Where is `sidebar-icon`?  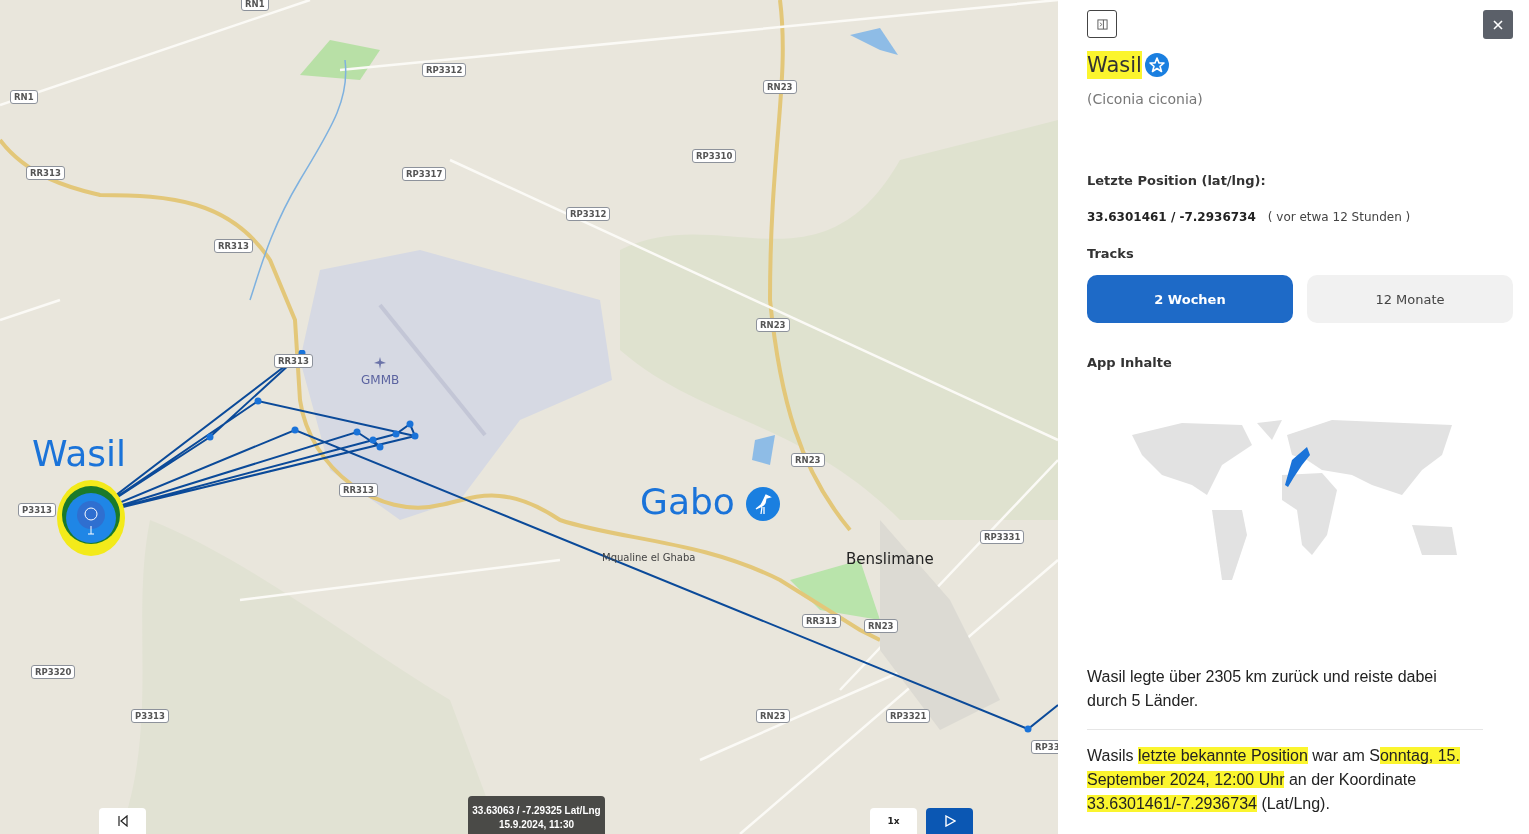 sidebar-icon is located at coordinates (1102, 24).